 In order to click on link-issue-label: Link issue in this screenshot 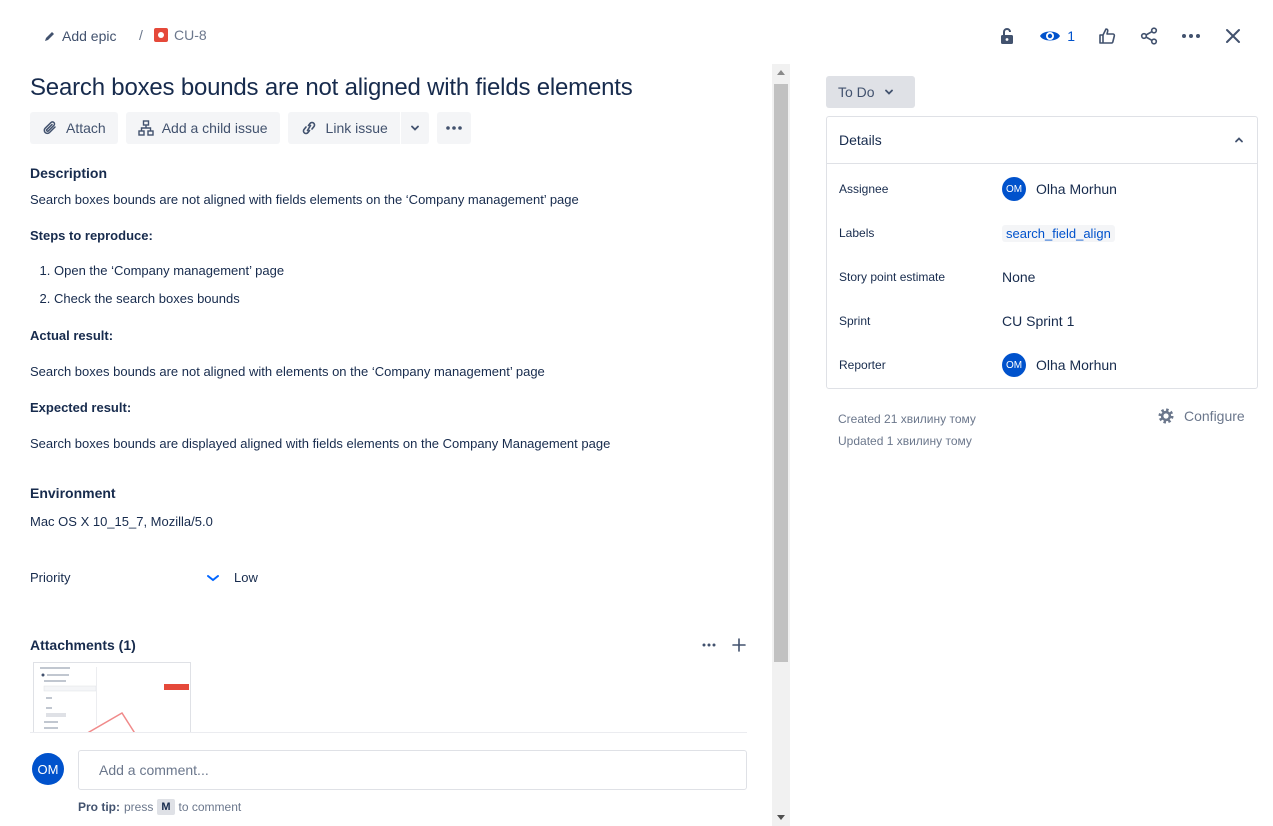, I will do `click(356, 128)`.